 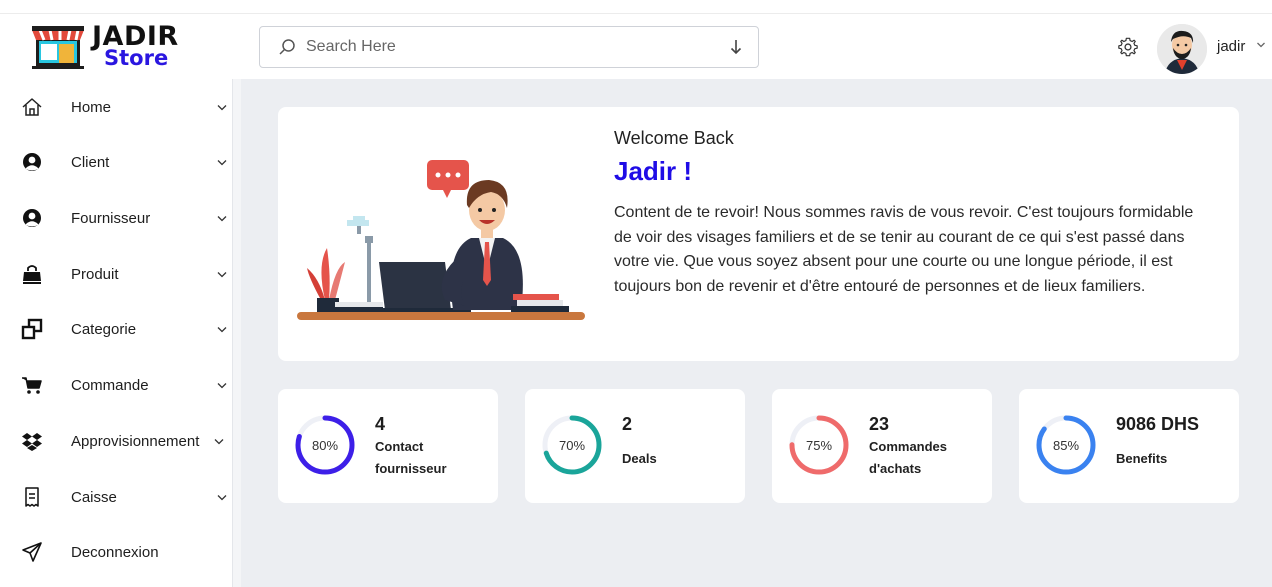 What do you see at coordinates (1142, 458) in the screenshot?
I see `stat-label-line-1: Benefits` at bounding box center [1142, 458].